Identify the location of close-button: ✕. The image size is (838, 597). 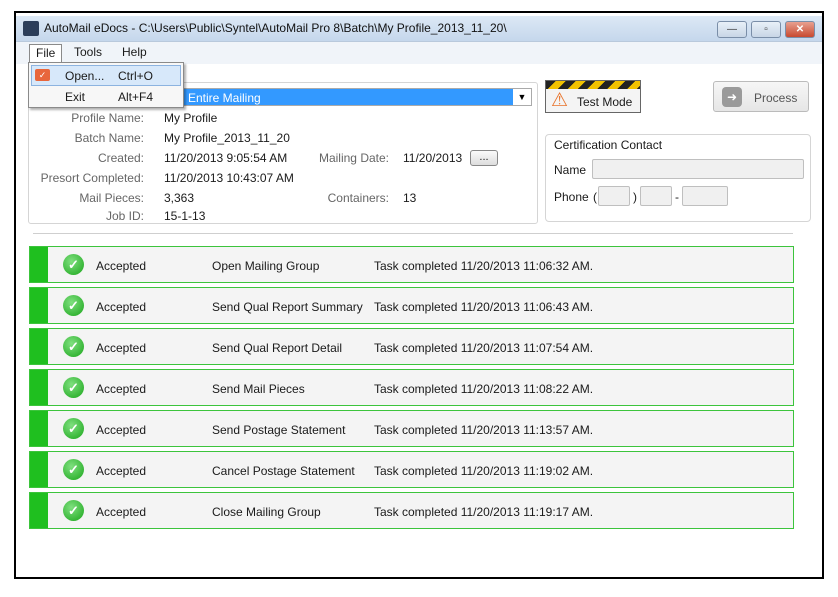
(800, 29).